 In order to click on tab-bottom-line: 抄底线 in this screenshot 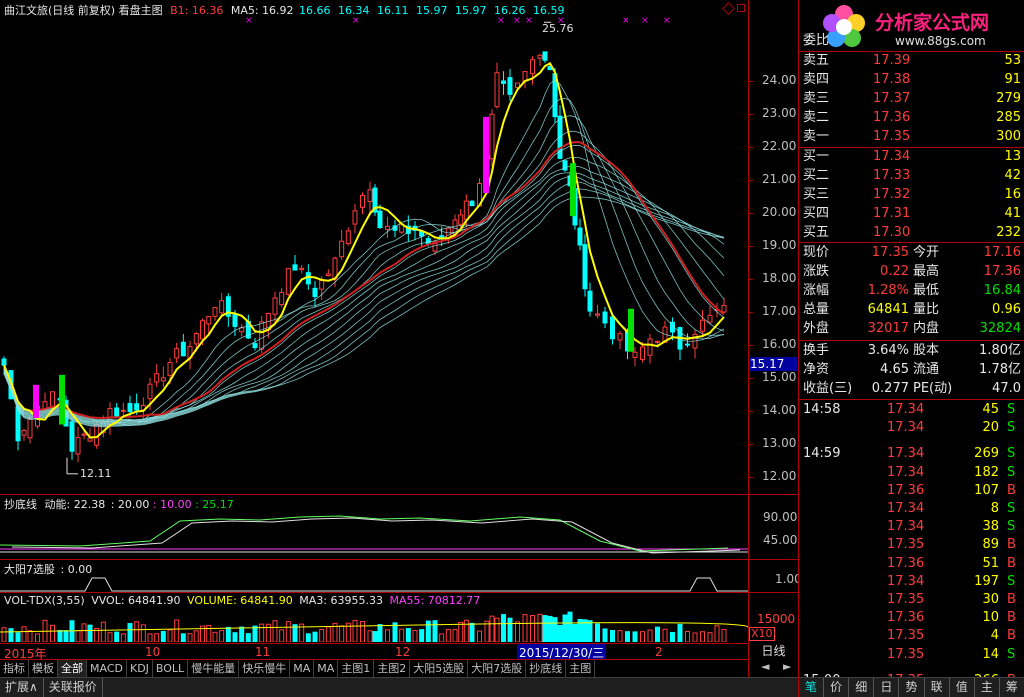, I will do `click(546, 668)`.